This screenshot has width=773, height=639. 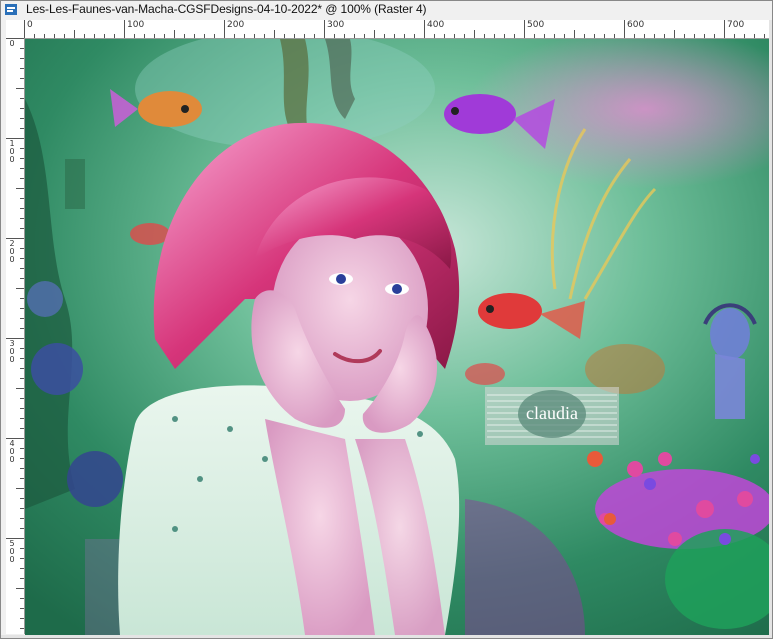 What do you see at coordinates (15, 336) in the screenshot?
I see `vertical-ruler: 0 100 200 300 400 500` at bounding box center [15, 336].